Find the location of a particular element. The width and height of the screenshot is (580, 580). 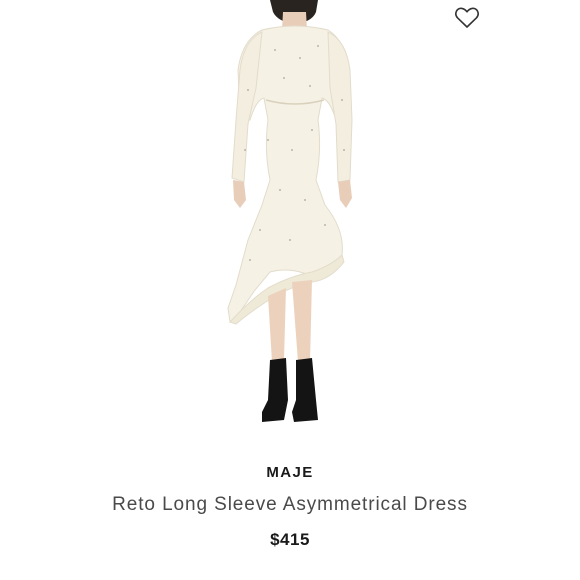

favorite-button is located at coordinates (467, 18).